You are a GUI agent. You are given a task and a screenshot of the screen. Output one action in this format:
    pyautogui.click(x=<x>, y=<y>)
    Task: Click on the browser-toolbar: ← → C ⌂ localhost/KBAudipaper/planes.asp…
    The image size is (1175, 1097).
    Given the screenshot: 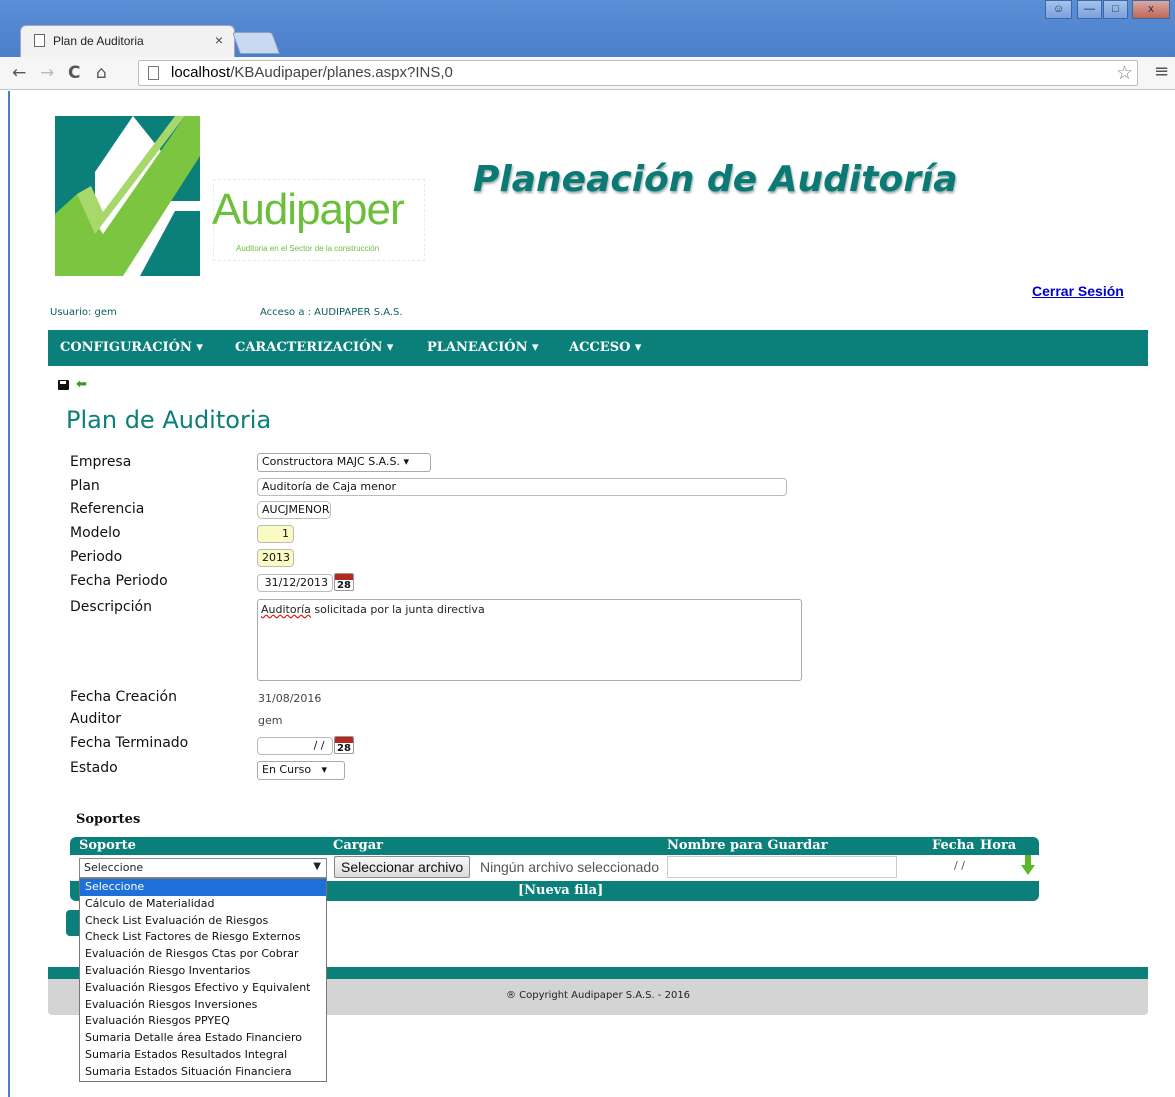 What is the action you would take?
    pyautogui.click(x=587, y=73)
    